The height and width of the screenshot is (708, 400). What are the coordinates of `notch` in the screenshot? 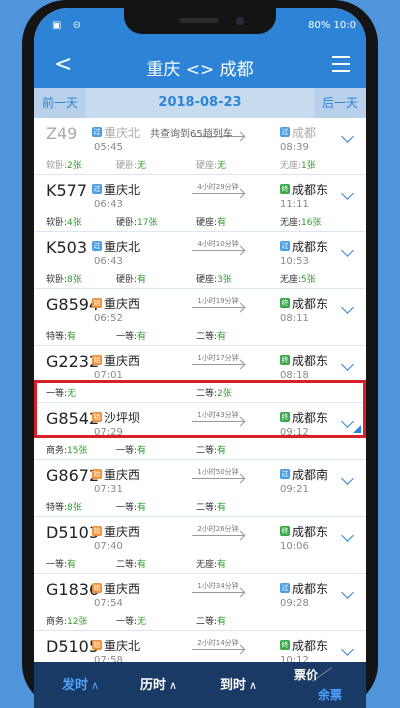 It's located at (200, 21).